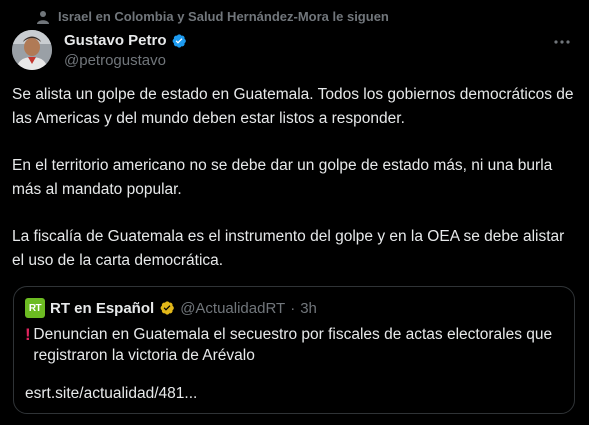 The width and height of the screenshot is (589, 425). Describe the element at coordinates (562, 42) in the screenshot. I see `more-options-icon` at that location.